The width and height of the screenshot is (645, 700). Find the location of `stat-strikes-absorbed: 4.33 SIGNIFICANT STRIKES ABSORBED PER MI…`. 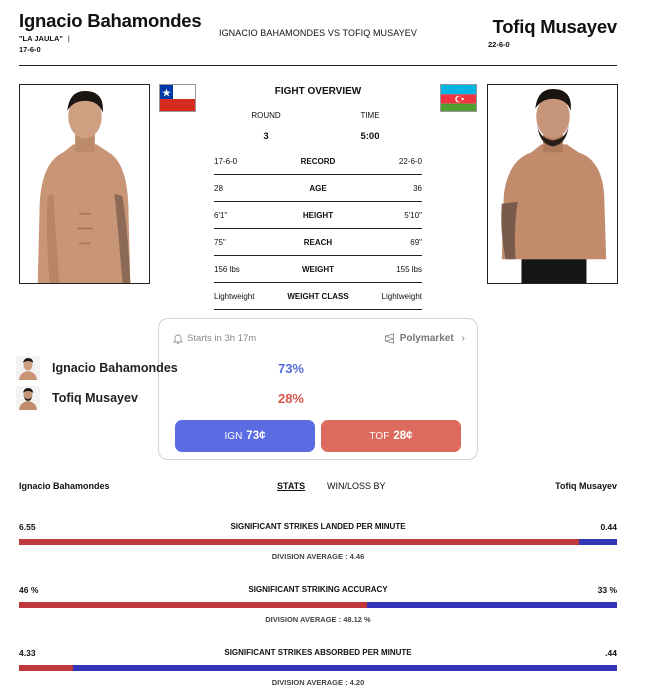

stat-strikes-absorbed: 4.33 SIGNIFICANT STRIKES ABSORBED PER MI… is located at coordinates (318, 673).